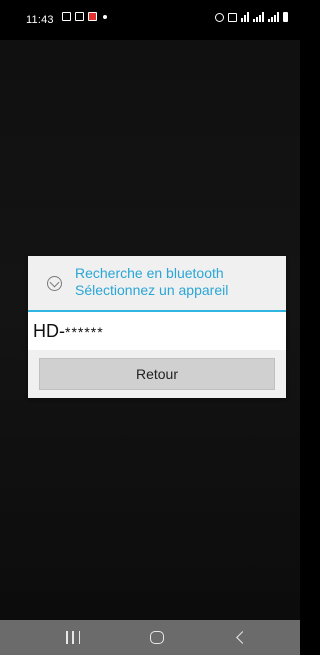 The width and height of the screenshot is (320, 655). Describe the element at coordinates (40, 20) in the screenshot. I see `status-time: 11:43` at that location.